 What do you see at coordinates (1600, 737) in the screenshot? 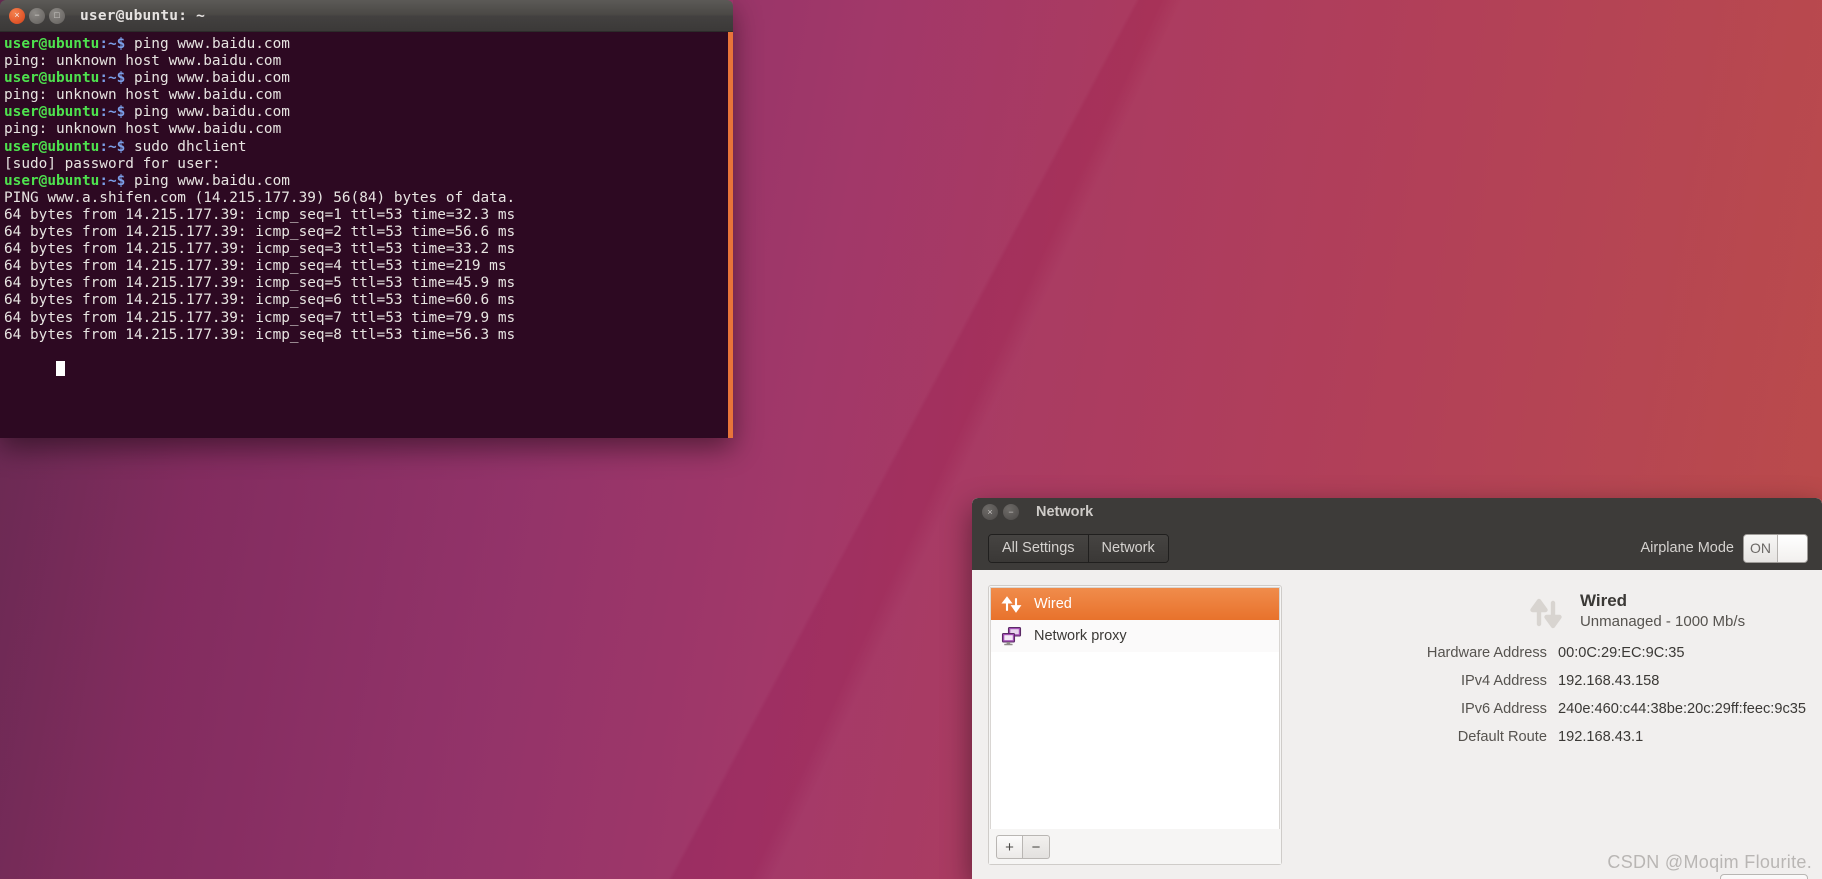
I see `detail-value: 192.168.43.1` at bounding box center [1600, 737].